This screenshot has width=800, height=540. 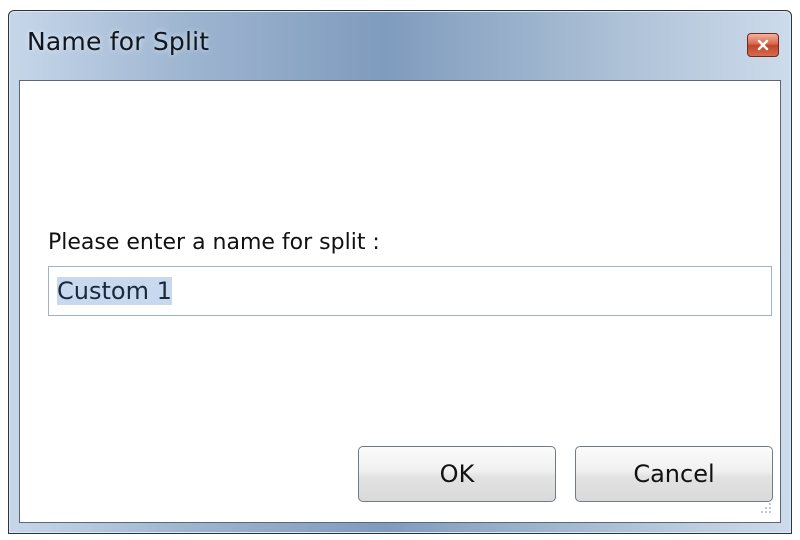 What do you see at coordinates (765, 507) in the screenshot?
I see `resize-grip-icon` at bounding box center [765, 507].